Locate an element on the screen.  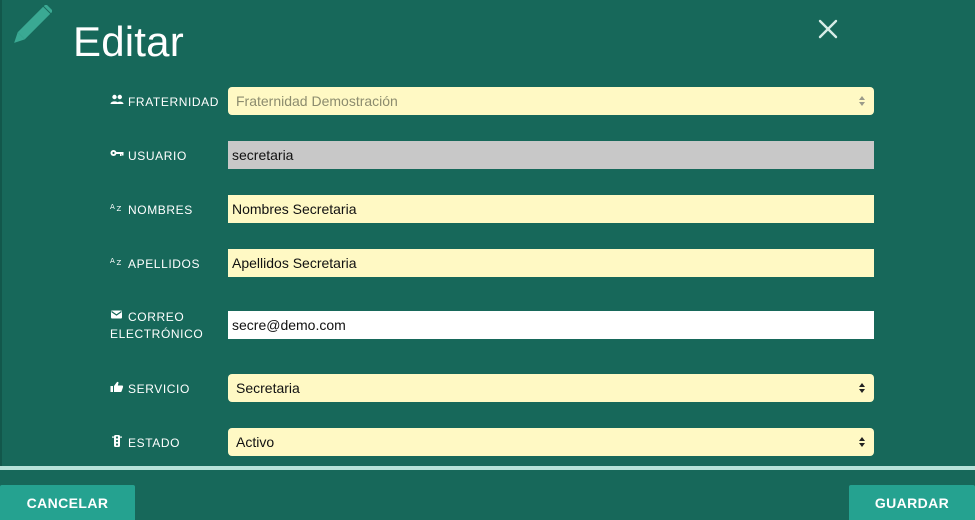
people-icon is located at coordinates (117, 100).